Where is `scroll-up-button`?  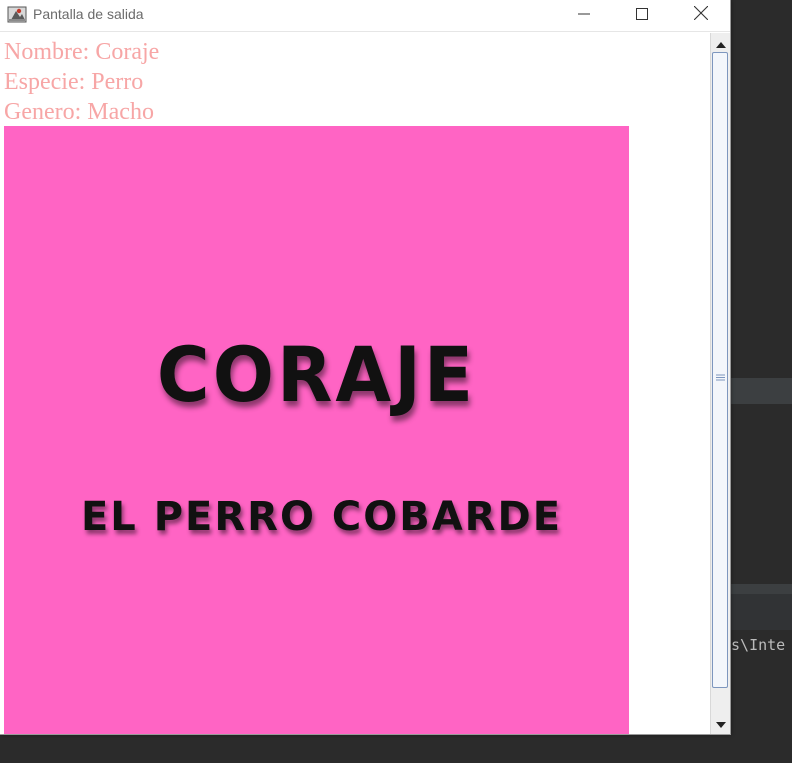
scroll-up-button is located at coordinates (720, 42).